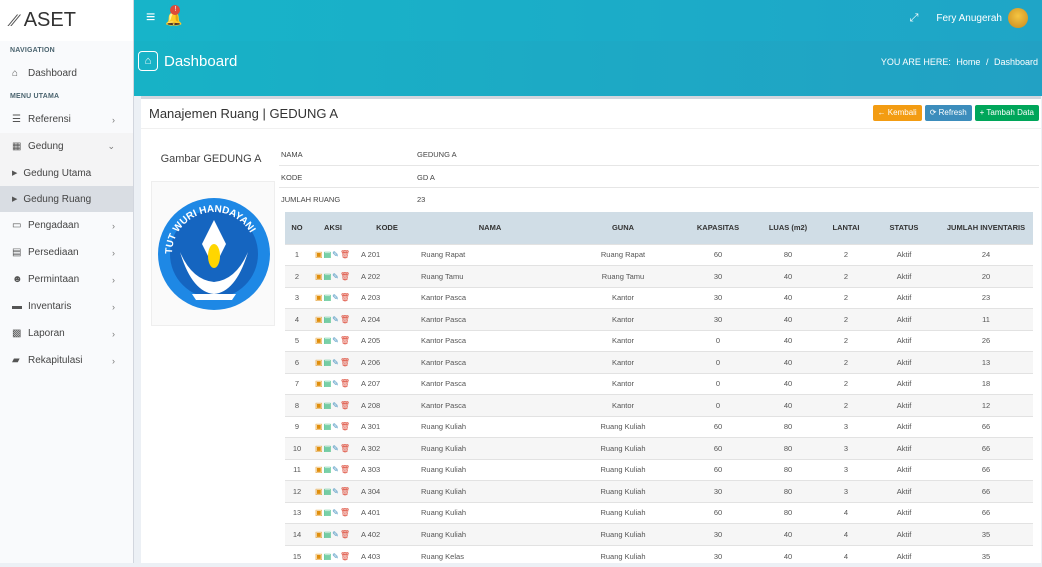 The width and height of the screenshot is (1042, 567). Describe the element at coordinates (297, 491) in the screenshot. I see `cell-no: 12` at that location.